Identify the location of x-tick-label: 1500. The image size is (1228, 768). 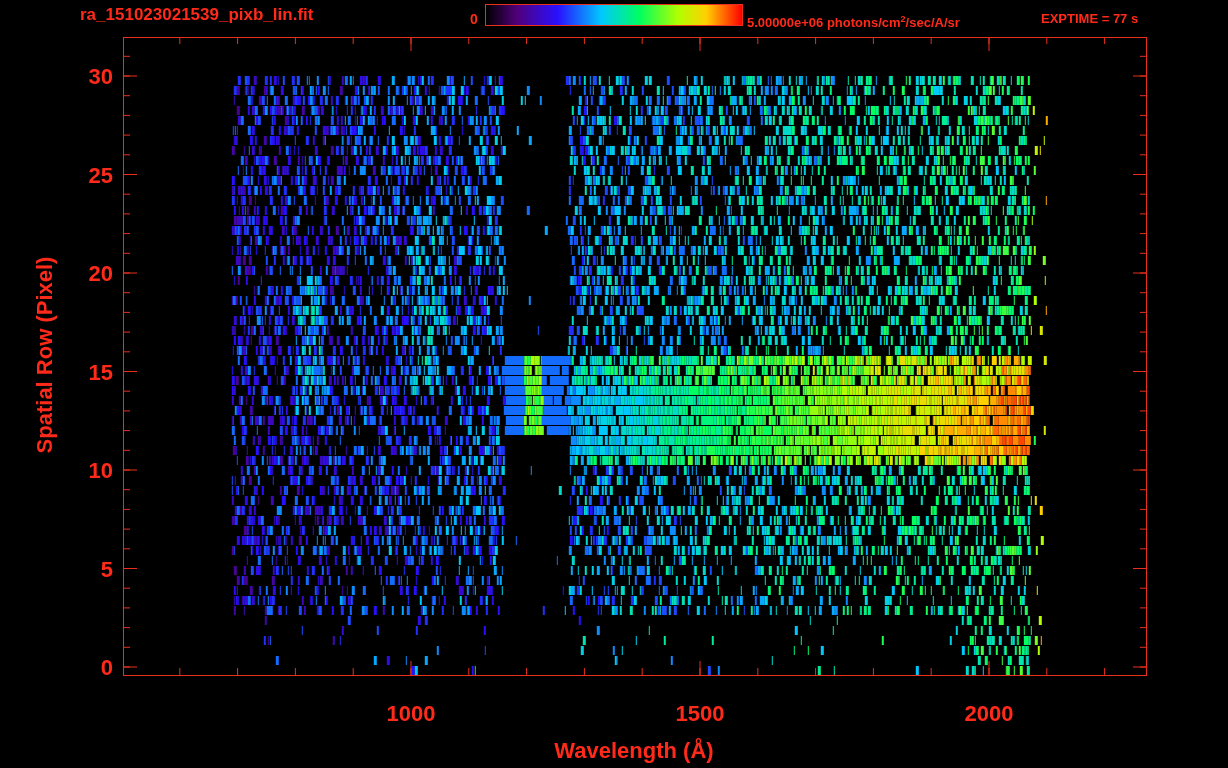
(700, 713).